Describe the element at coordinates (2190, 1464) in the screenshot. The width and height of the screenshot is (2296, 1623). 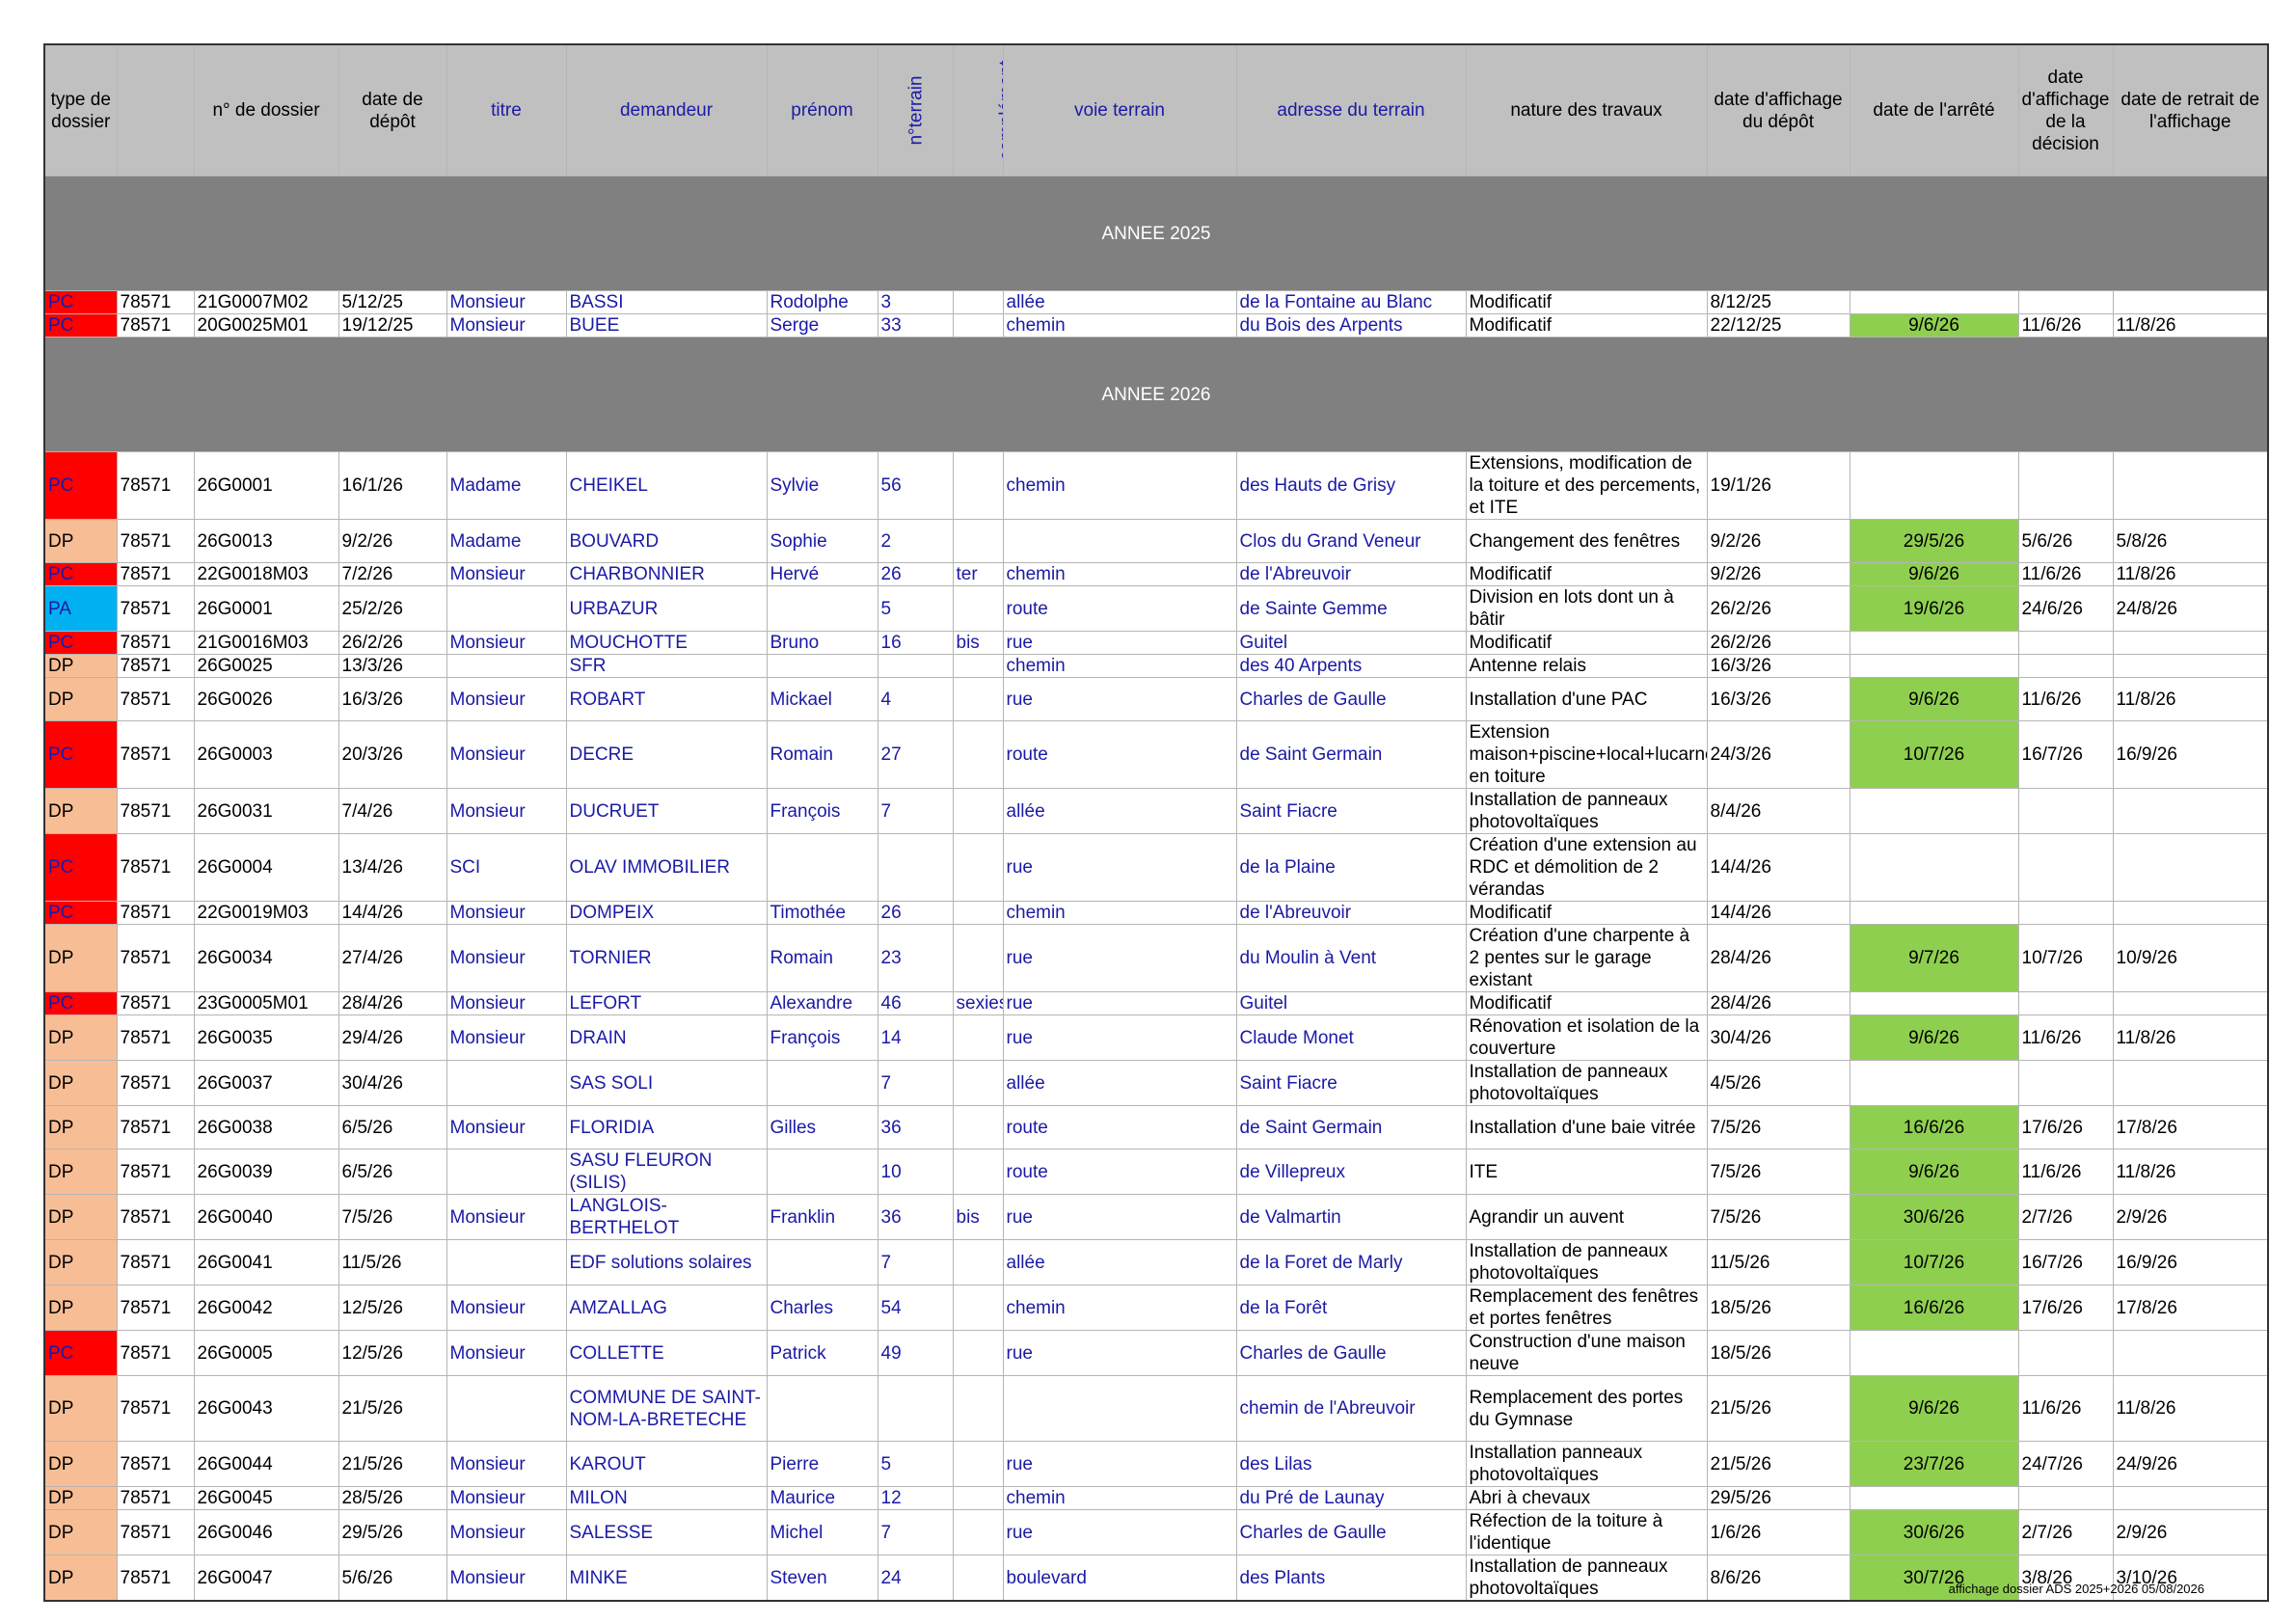
I see `retrait-cell: 24/9/26` at that location.